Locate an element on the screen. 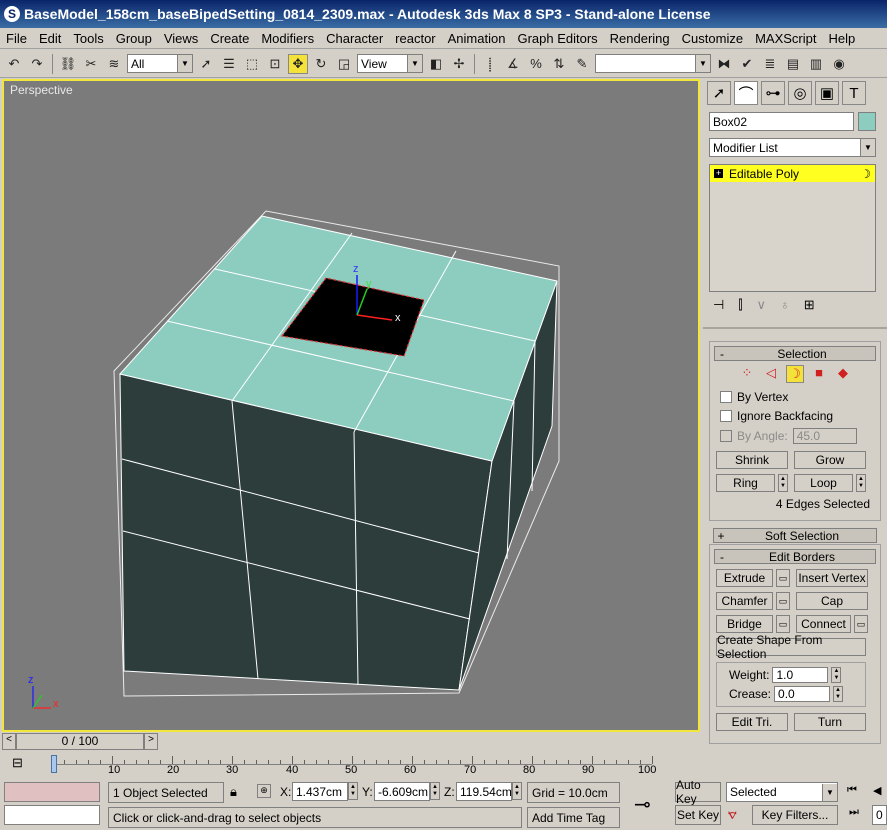  selection-rollout-header: - Selection is located at coordinates (795, 353).